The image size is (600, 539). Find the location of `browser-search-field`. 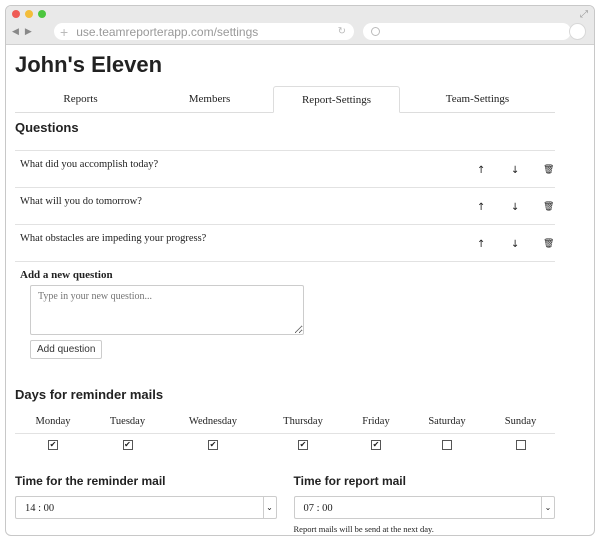

browser-search-field is located at coordinates (467, 31).